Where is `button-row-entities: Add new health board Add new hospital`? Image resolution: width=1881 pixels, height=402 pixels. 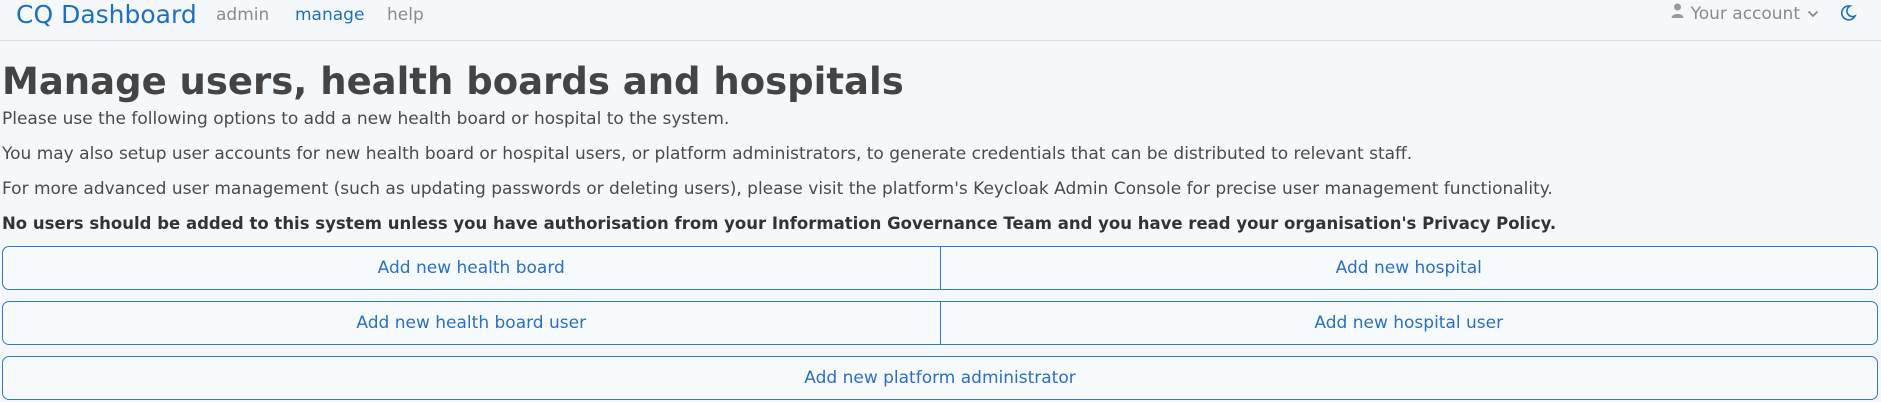 button-row-entities: Add new health board Add new hospital is located at coordinates (940, 268).